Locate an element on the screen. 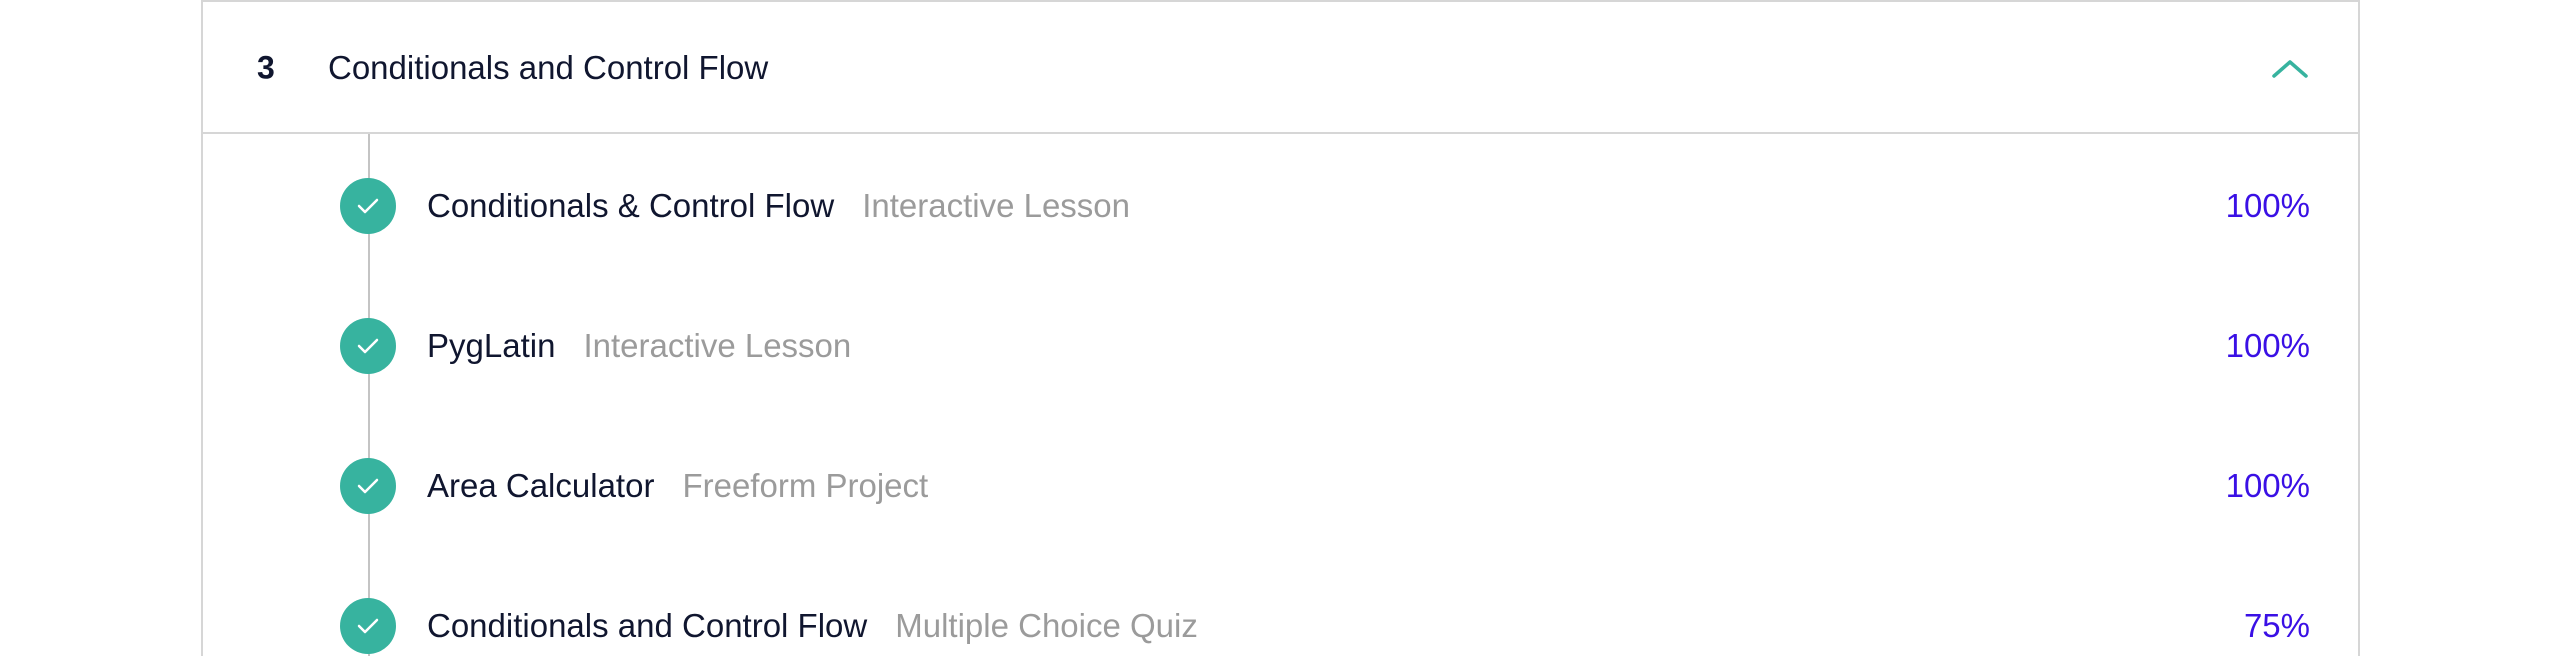  lesson-text: PygLatin Interactive Lesson is located at coordinates (639, 346).